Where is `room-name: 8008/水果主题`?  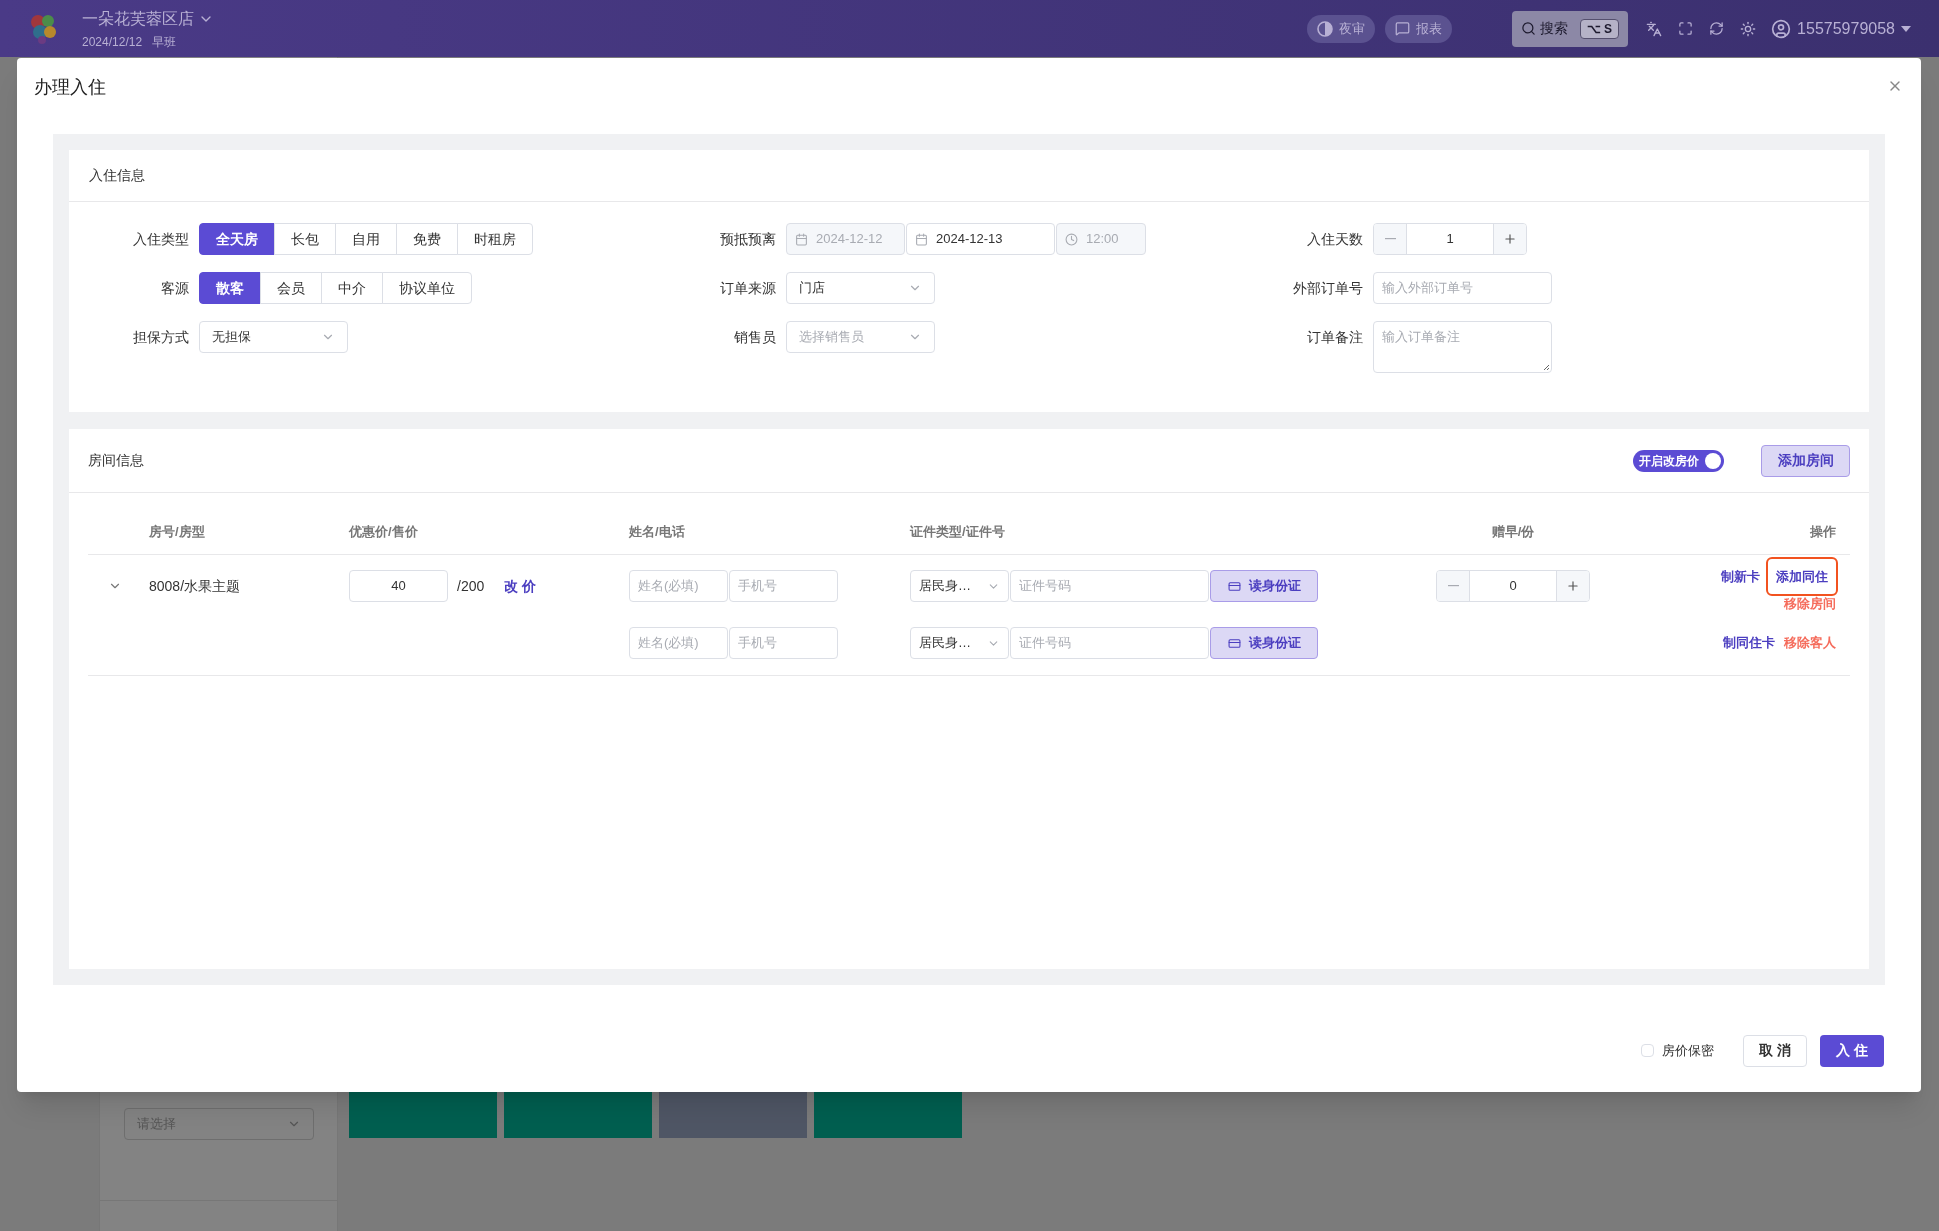
room-name: 8008/水果主题 is located at coordinates (195, 586).